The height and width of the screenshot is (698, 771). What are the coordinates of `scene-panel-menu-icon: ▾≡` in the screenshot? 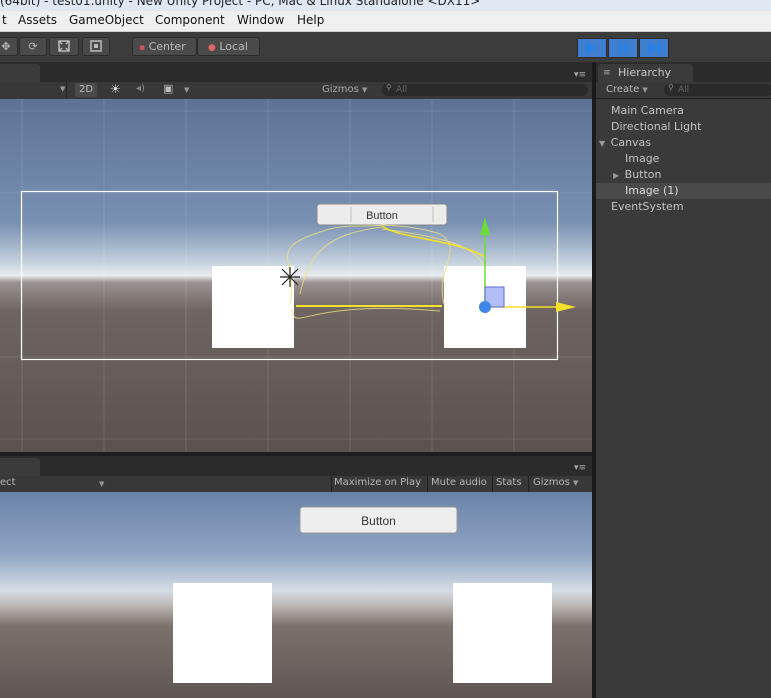 It's located at (580, 75).